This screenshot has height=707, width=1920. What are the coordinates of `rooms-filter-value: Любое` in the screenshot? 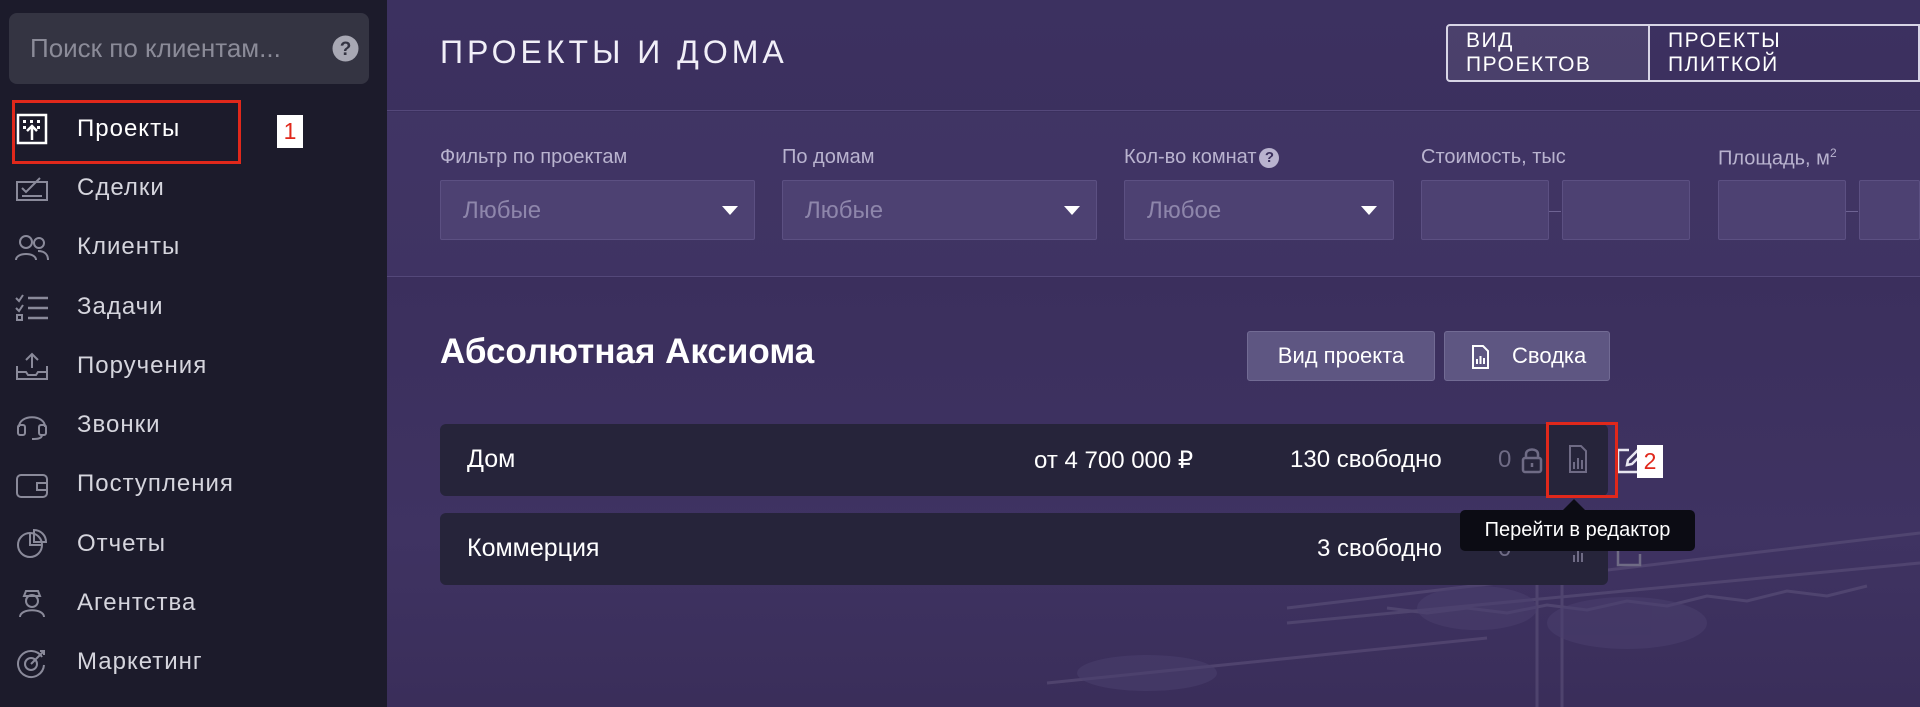 It's located at (1184, 210).